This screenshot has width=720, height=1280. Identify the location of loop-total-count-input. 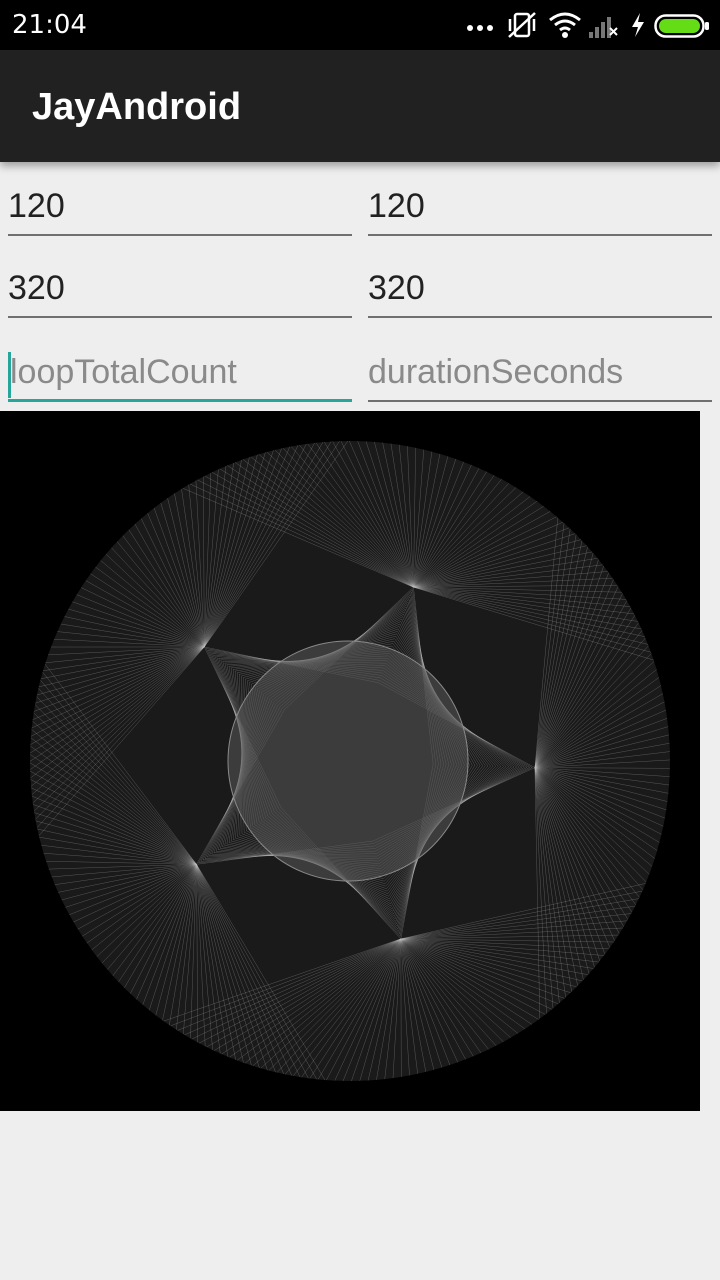
(180, 372).